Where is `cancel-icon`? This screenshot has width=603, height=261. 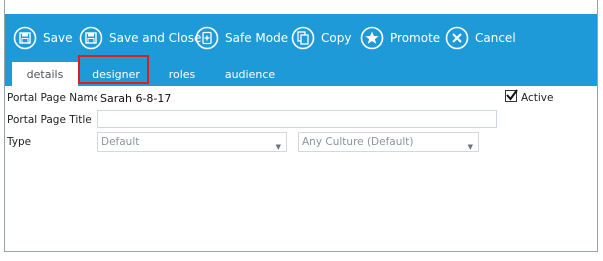 cancel-icon is located at coordinates (457, 38).